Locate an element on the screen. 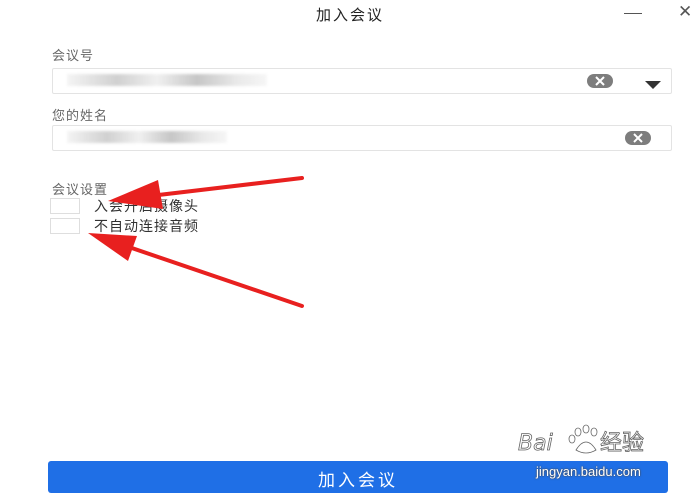 The image size is (700, 500). meeting-id-label: 会议号 is located at coordinates (73, 56).